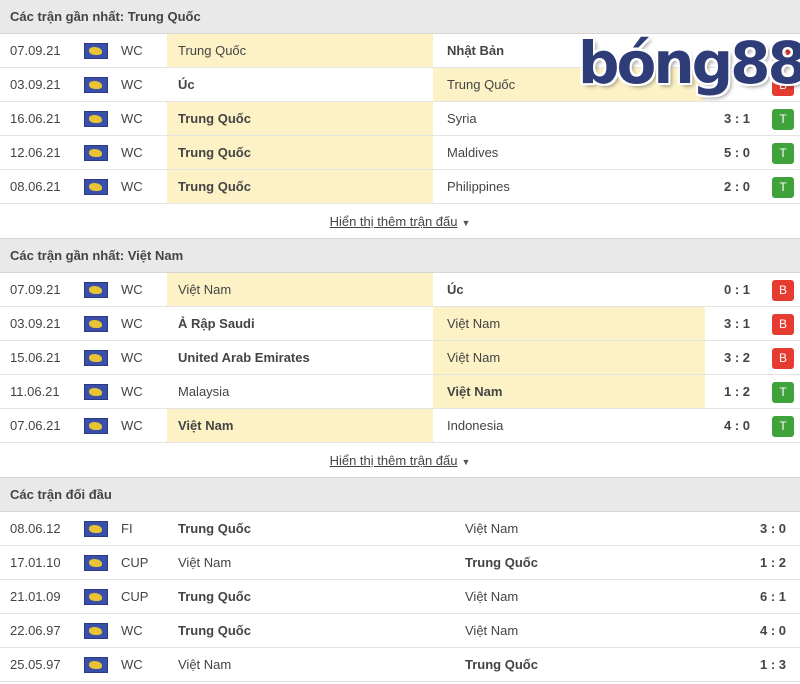 Image resolution: width=800 pixels, height=684 pixels. I want to click on match-row: 07.06.21 WC Việt Nam Indonesia 4 : 0 T, so click(400, 426).